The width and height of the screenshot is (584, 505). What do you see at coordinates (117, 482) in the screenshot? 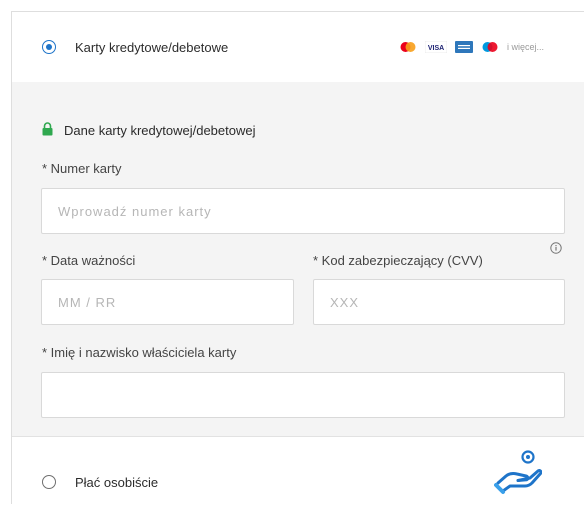
I see `in-person-option-label: Płać osobiście` at bounding box center [117, 482].